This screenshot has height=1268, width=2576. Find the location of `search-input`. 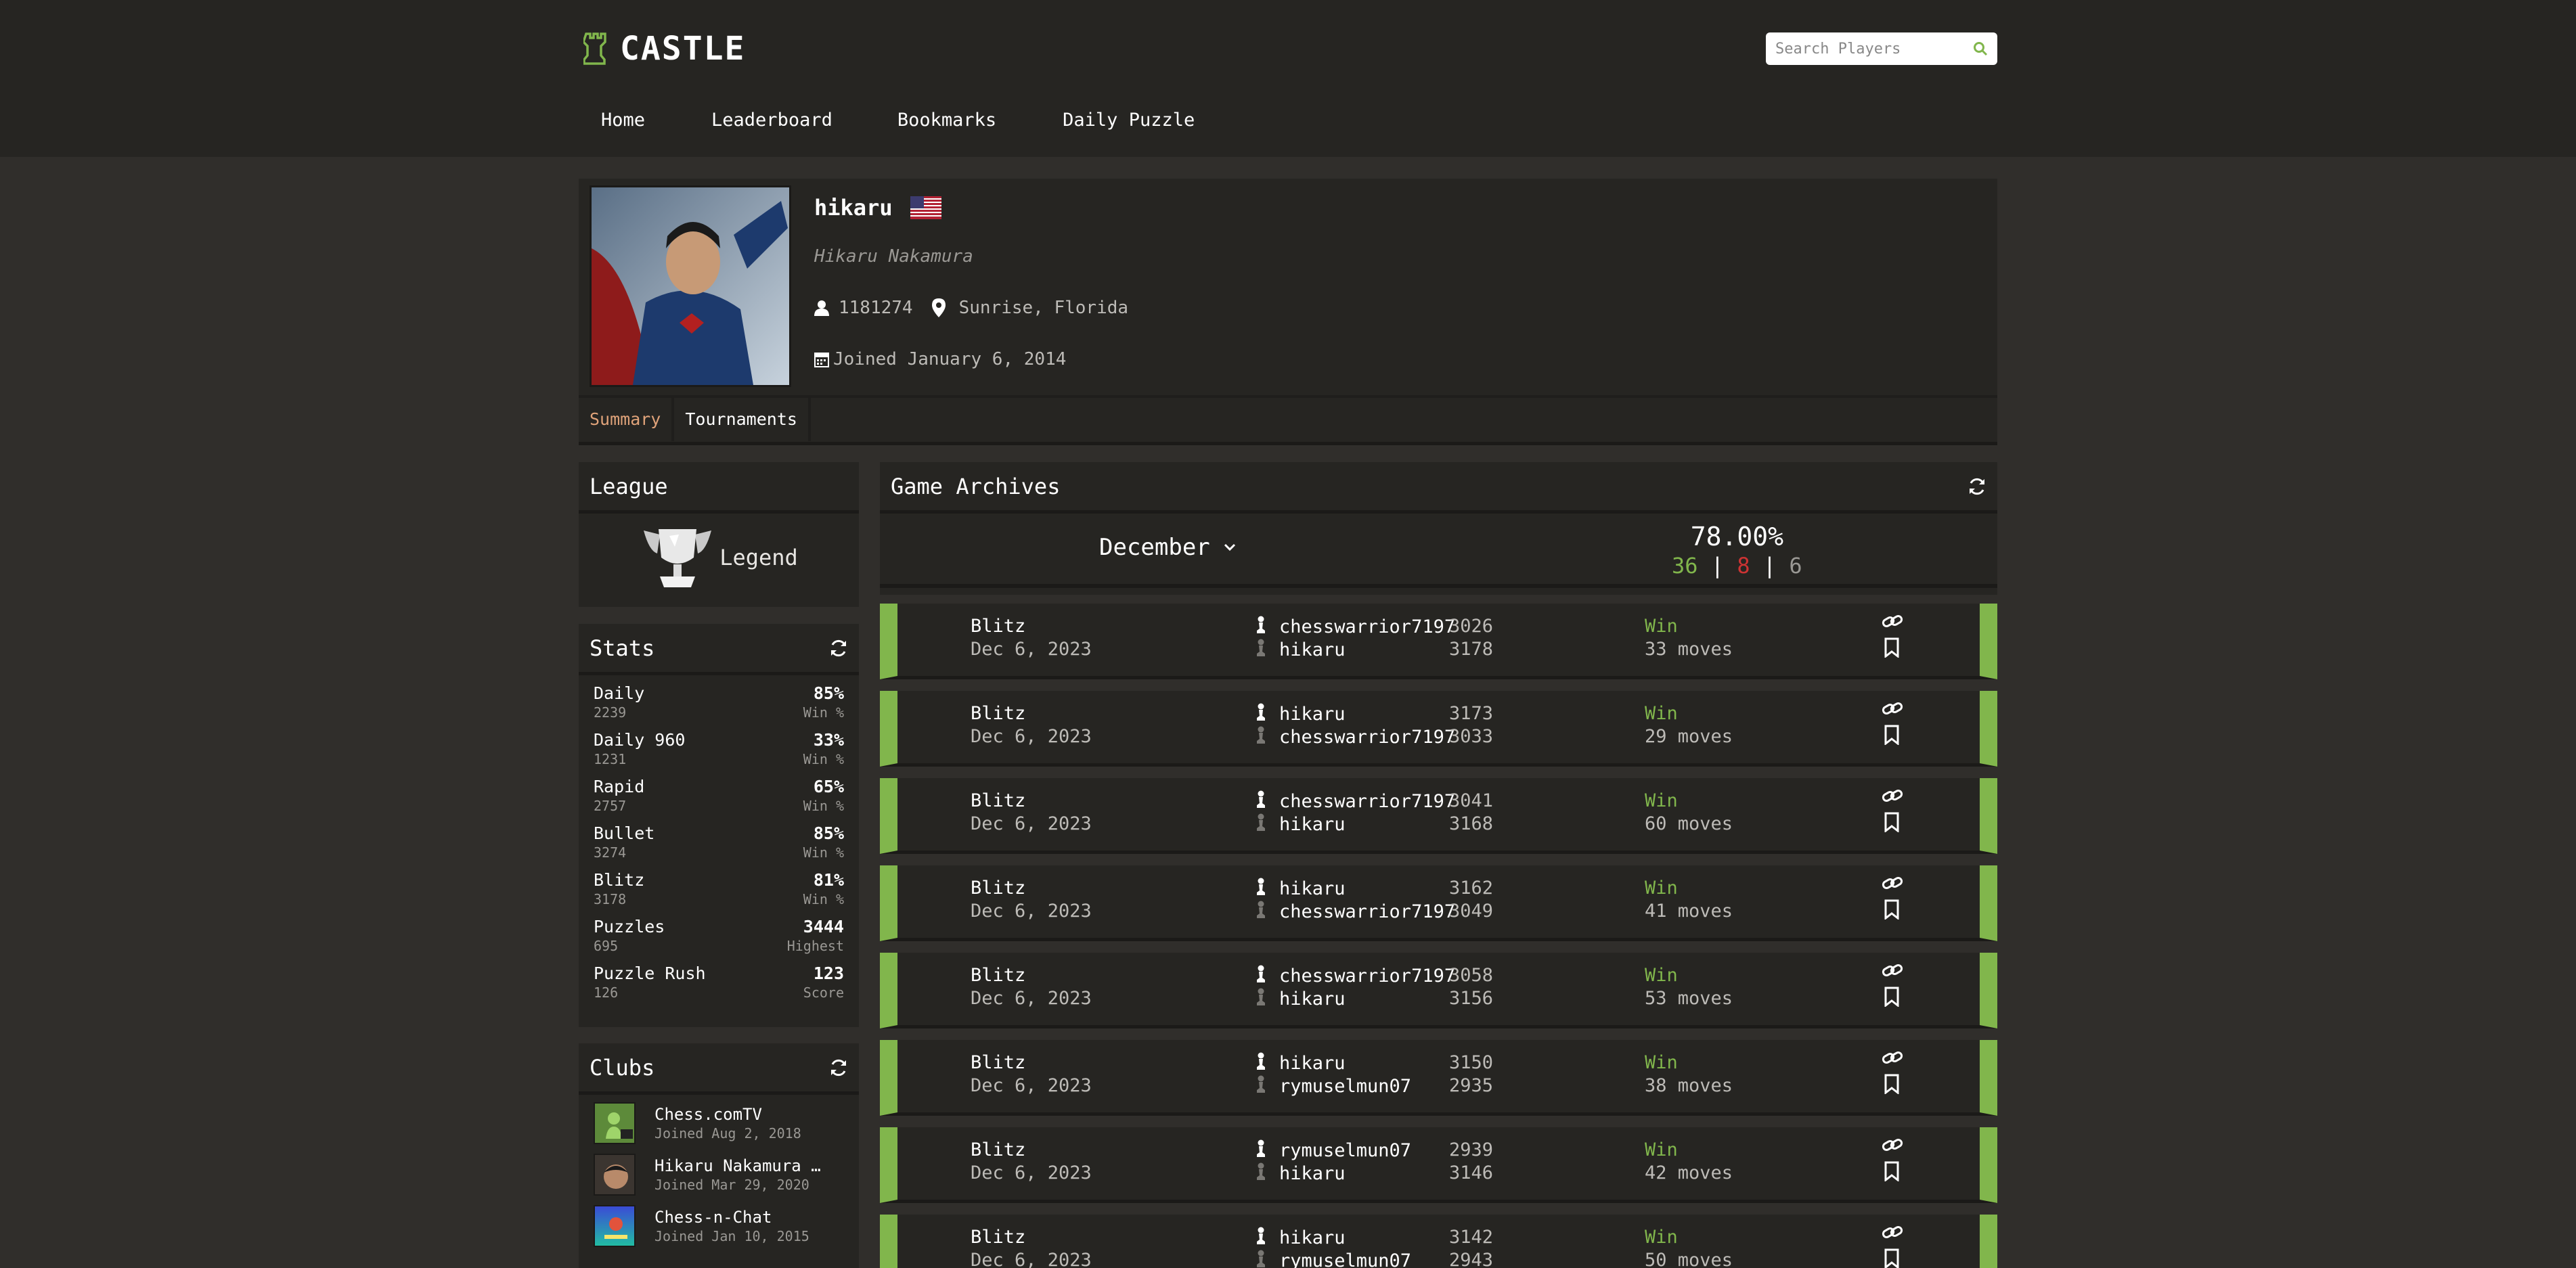

search-input is located at coordinates (1874, 49).